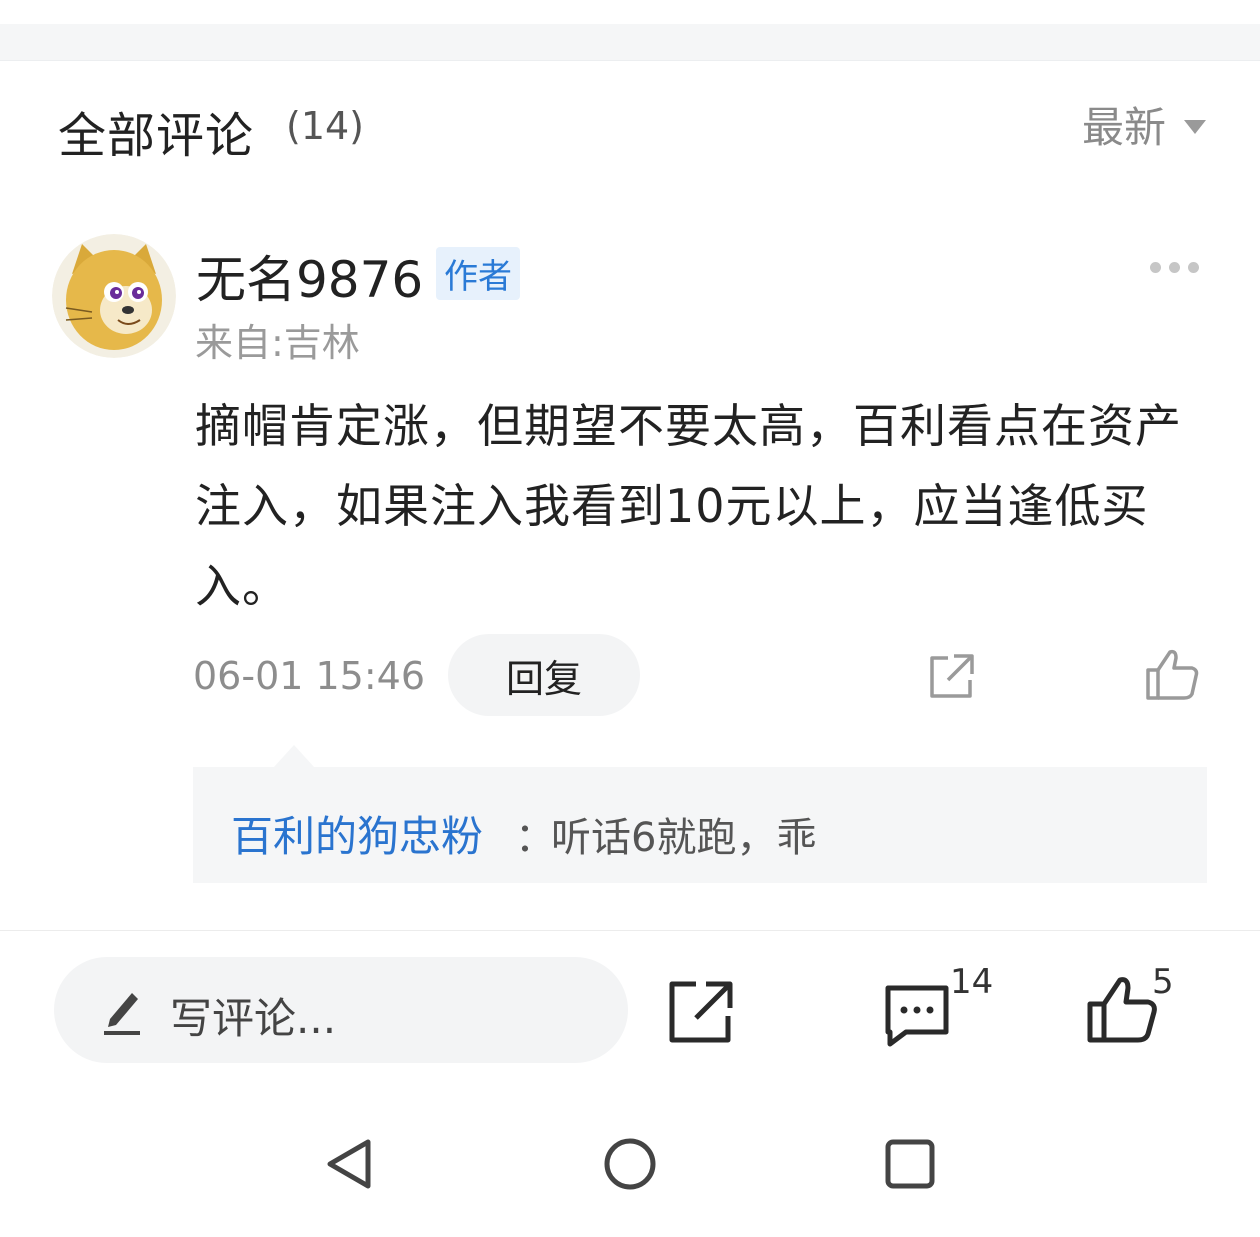 The height and width of the screenshot is (1237, 1260). Describe the element at coordinates (630, 930) in the screenshot. I see `bottom-divider` at that location.